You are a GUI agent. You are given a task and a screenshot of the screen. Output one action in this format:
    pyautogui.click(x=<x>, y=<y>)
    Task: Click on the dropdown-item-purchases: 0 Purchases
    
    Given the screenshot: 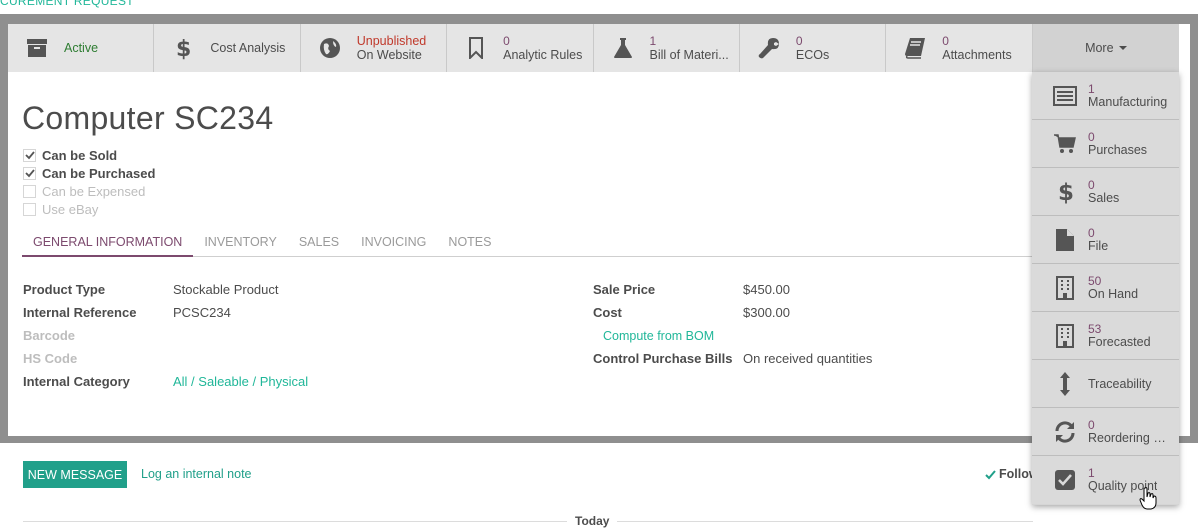 What is the action you would take?
    pyautogui.click(x=1105, y=144)
    